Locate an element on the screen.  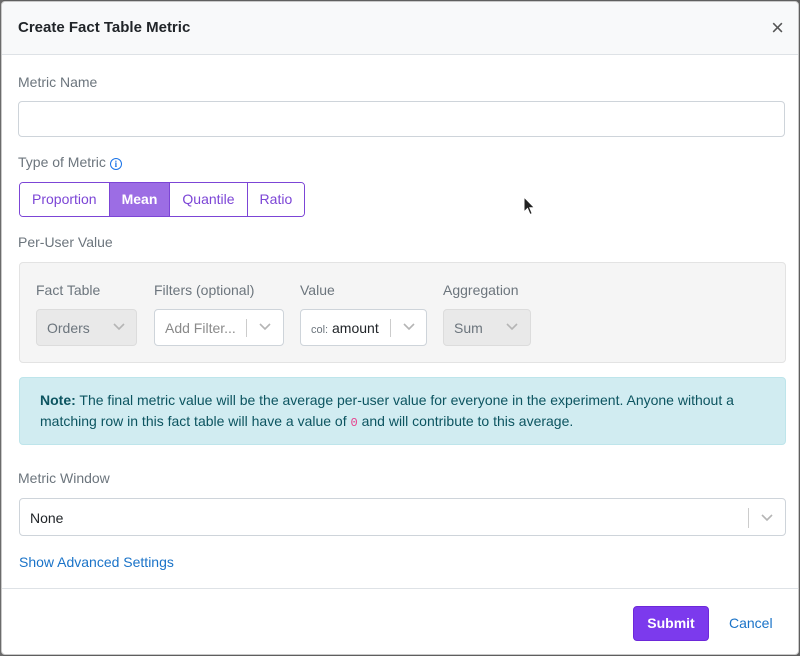
fact-table-label: Fact Table is located at coordinates (68, 290).